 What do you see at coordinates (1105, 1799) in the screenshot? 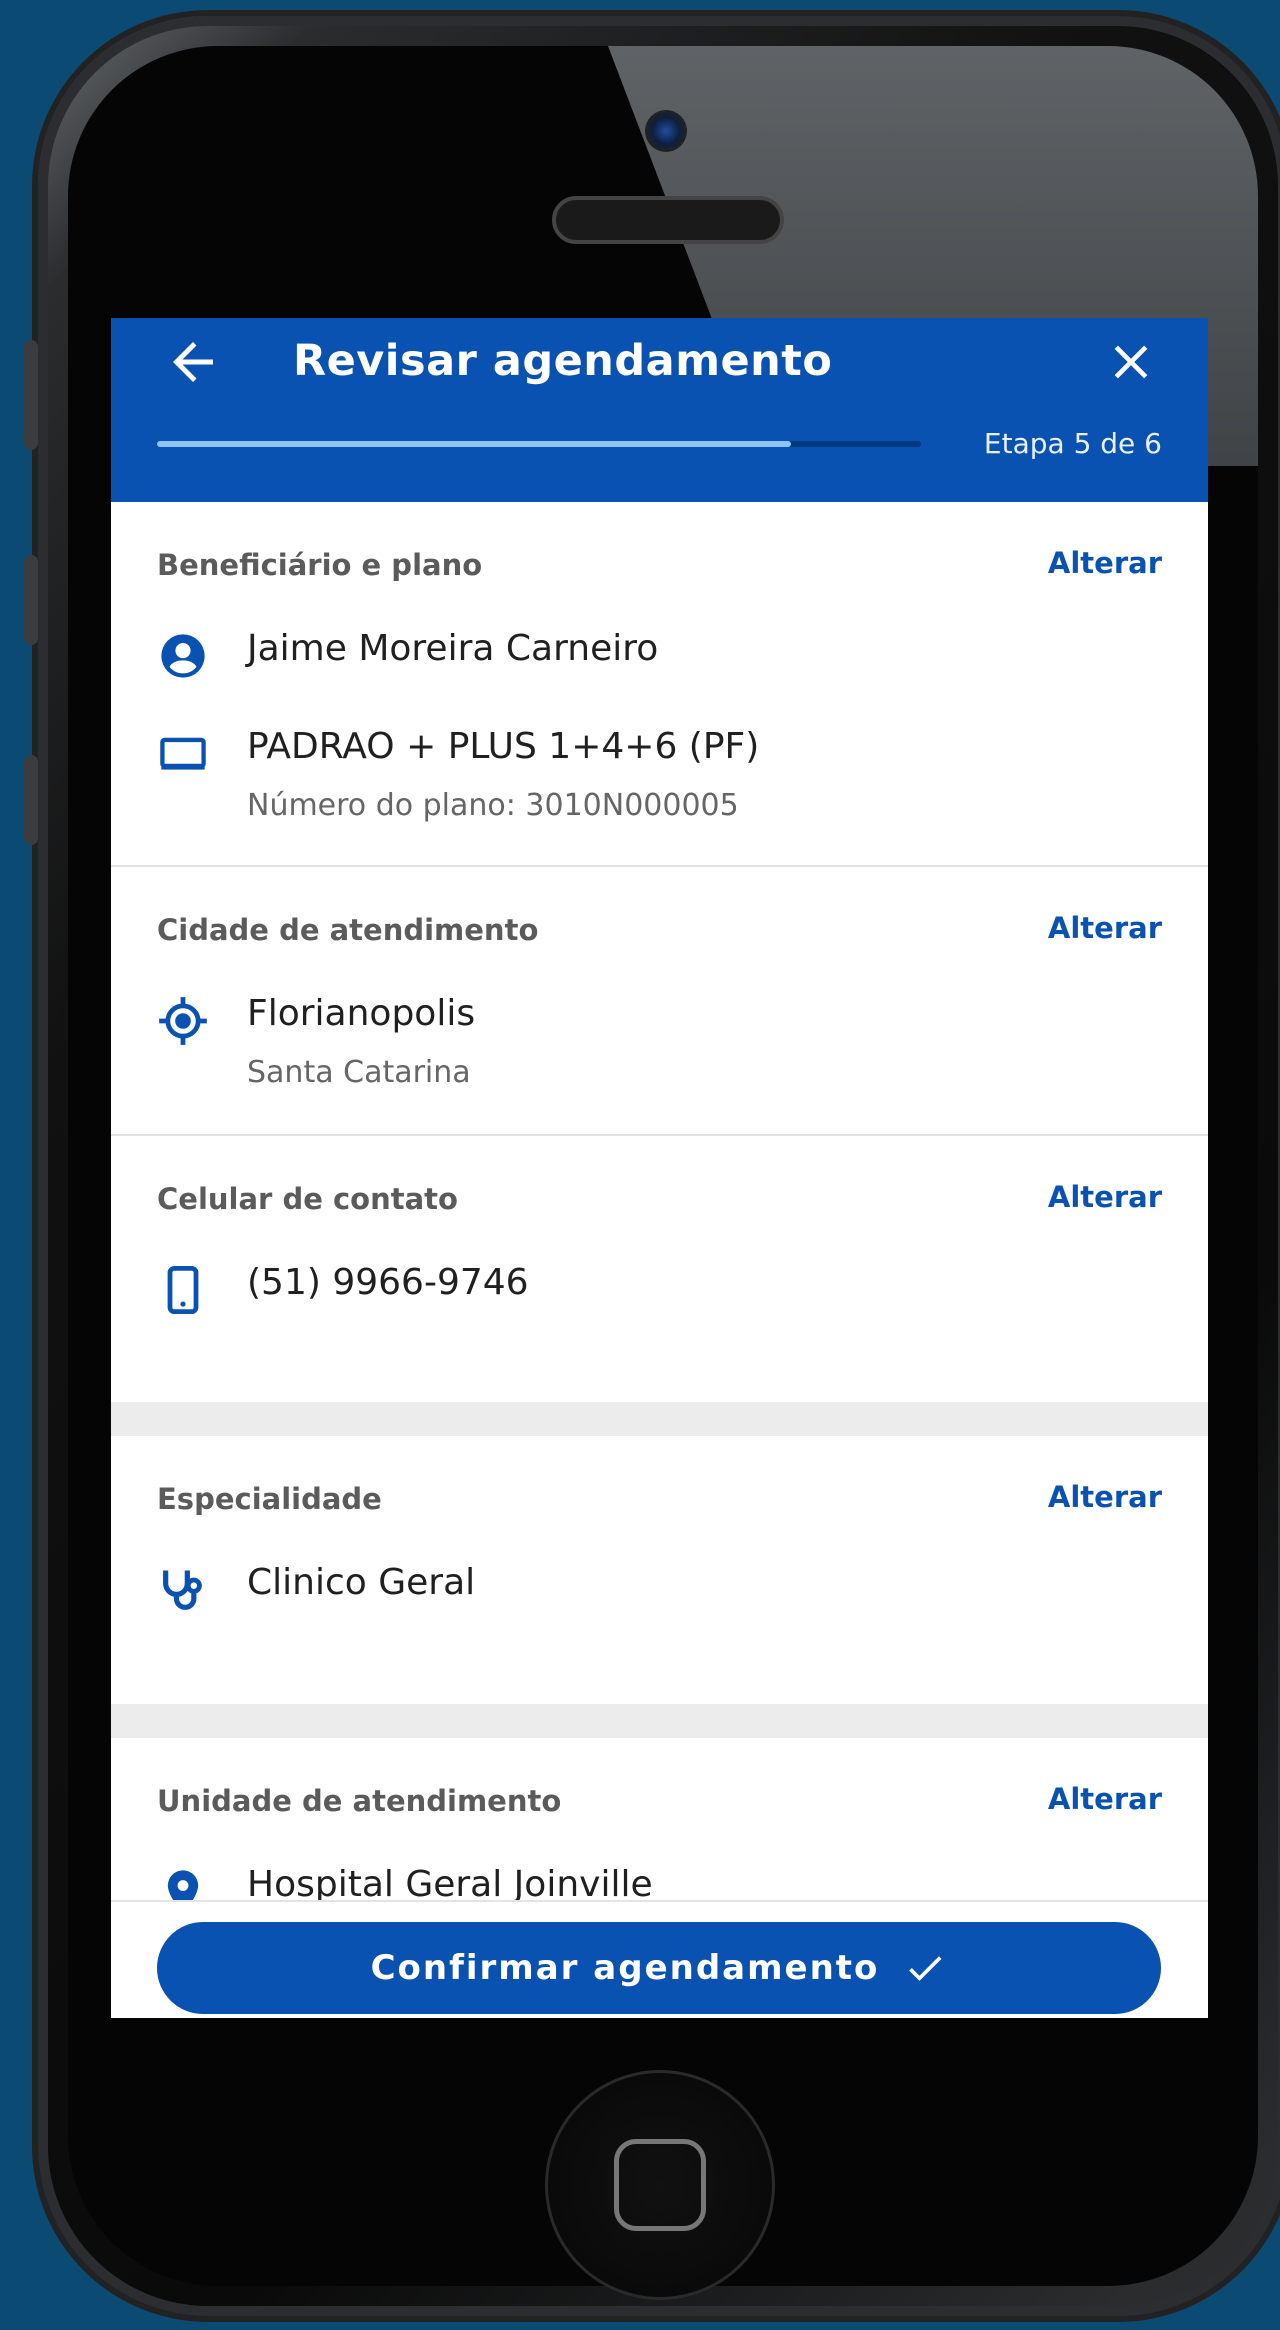
I see `alterar-unit-link: Alterar` at bounding box center [1105, 1799].